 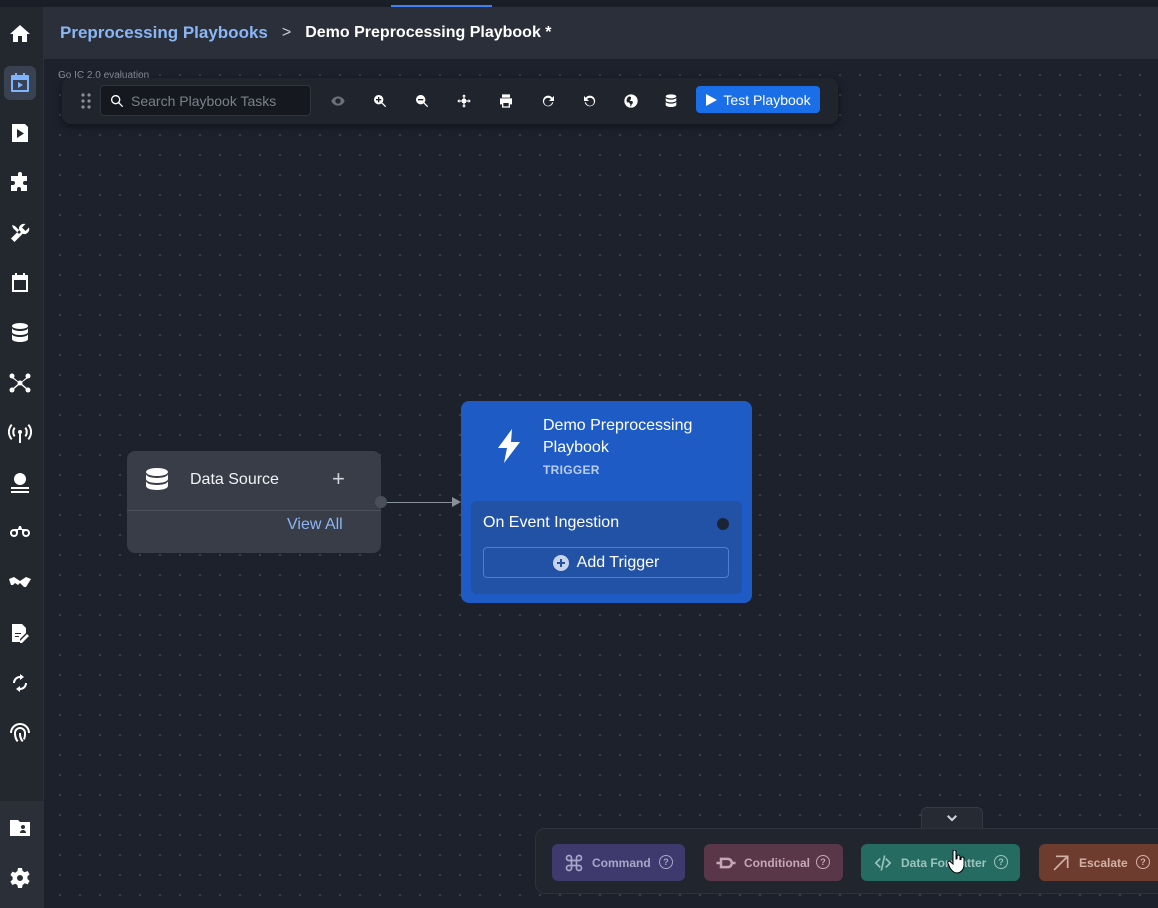 I want to click on search-box, so click(x=205, y=100).